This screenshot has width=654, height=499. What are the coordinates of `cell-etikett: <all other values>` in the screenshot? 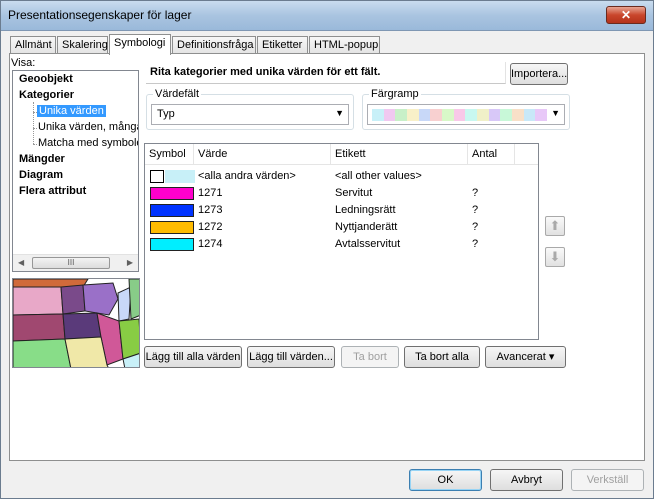 It's located at (378, 176).